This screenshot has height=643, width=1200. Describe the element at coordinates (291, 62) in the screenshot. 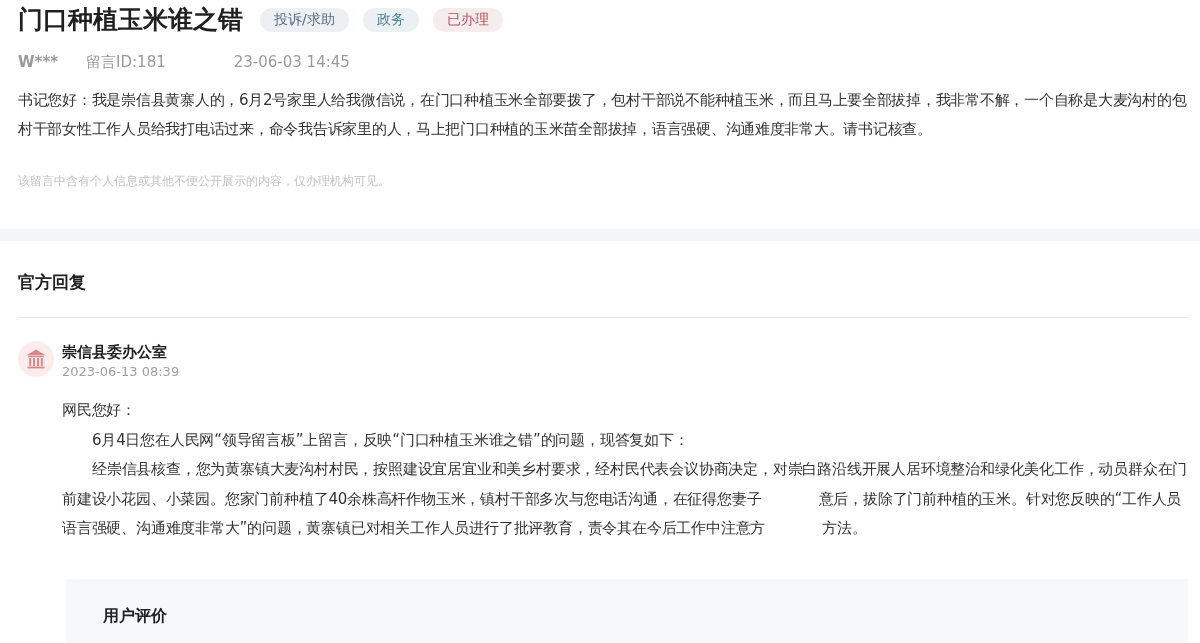

I see `post-time: 23-06-03 14:45` at that location.